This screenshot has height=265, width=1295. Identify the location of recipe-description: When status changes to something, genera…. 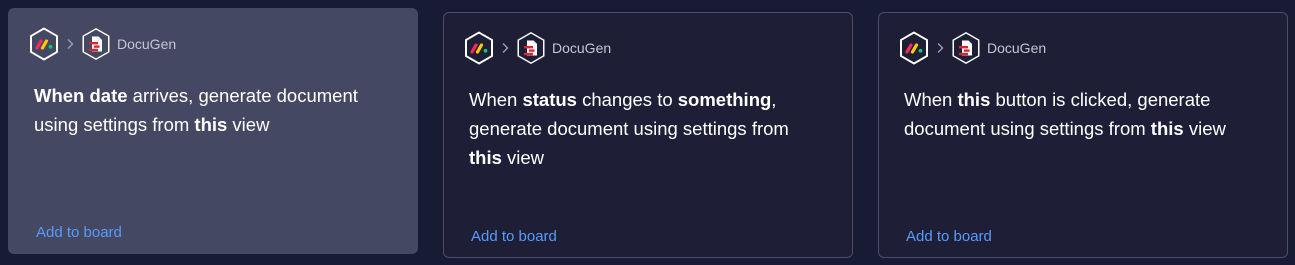
(644, 128).